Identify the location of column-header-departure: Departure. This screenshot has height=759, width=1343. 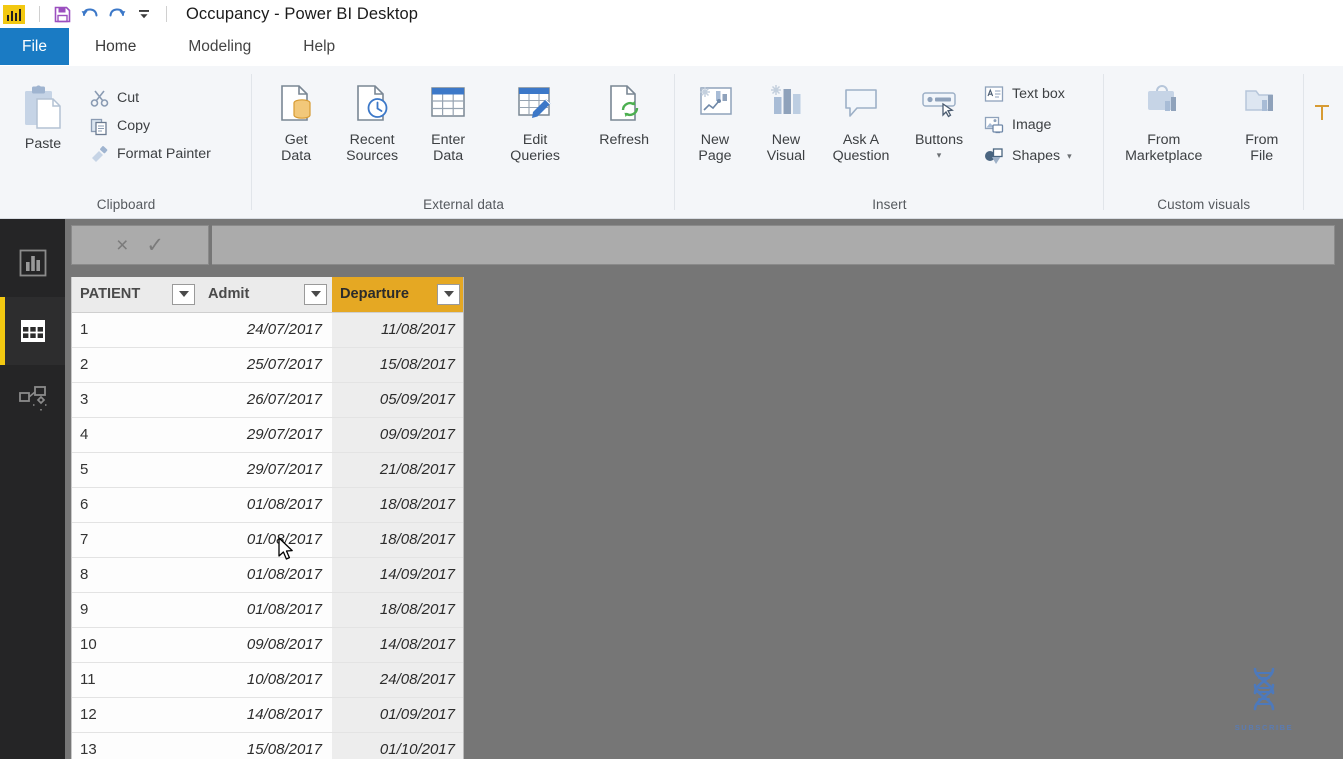
(397, 295).